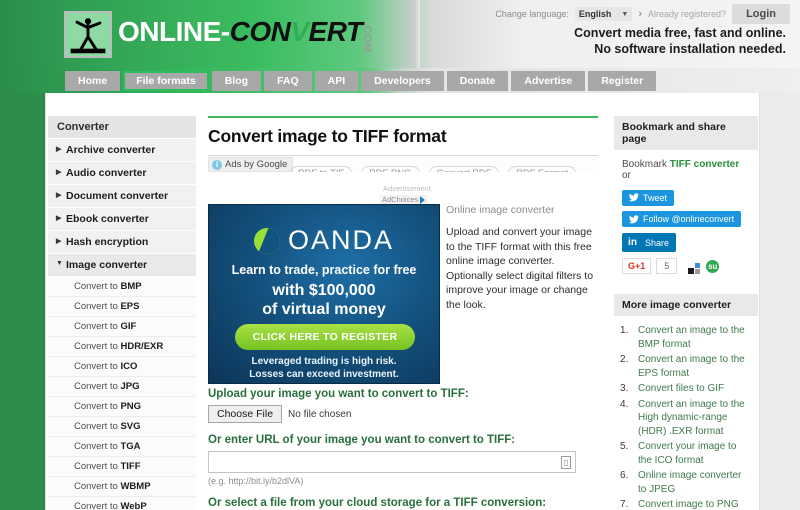 The height and width of the screenshot is (510, 800). What do you see at coordinates (500, 210) in the screenshot?
I see `description-heading: Online image converter` at bounding box center [500, 210].